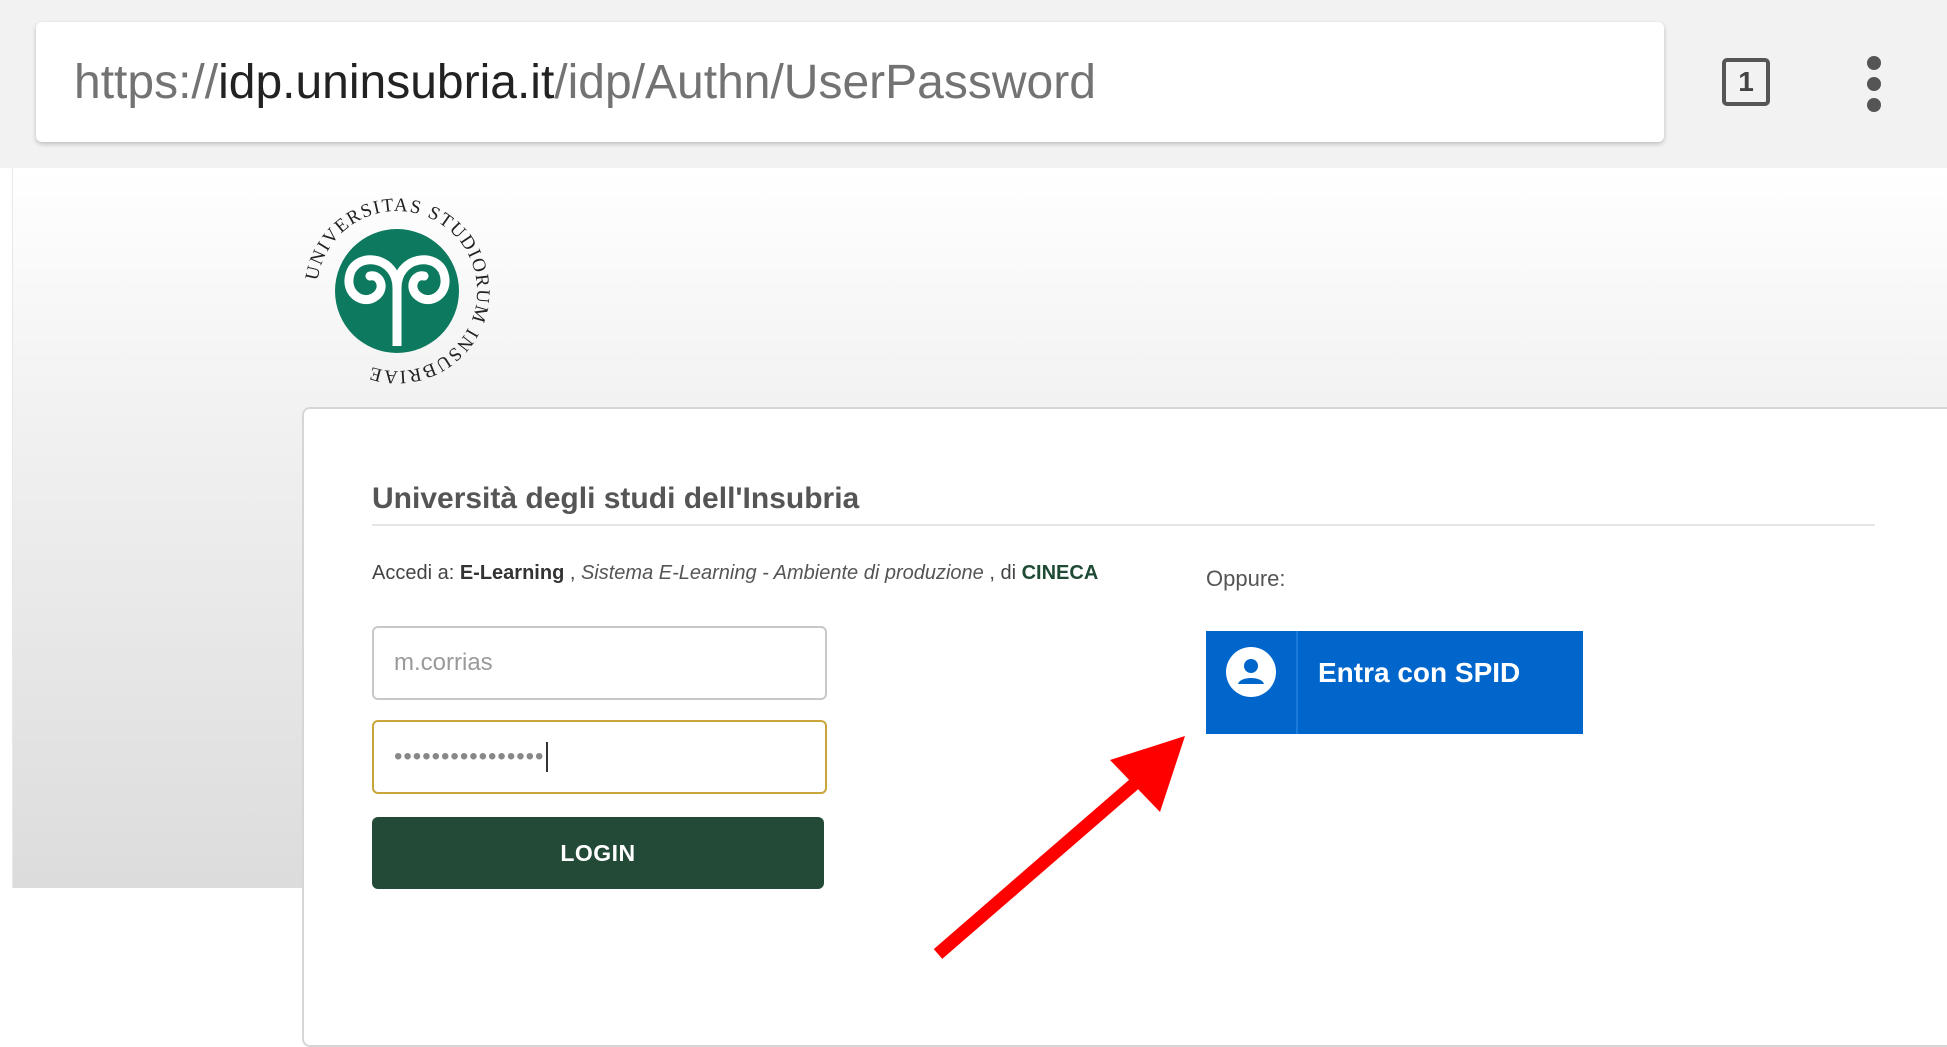 The width and height of the screenshot is (1947, 1047). I want to click on spid-label: Entra con SPID, so click(1419, 672).